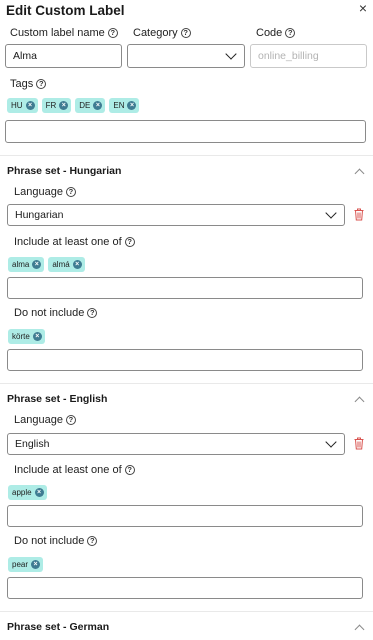 The width and height of the screenshot is (373, 640). I want to click on tag-chip: EN ×, so click(124, 105).